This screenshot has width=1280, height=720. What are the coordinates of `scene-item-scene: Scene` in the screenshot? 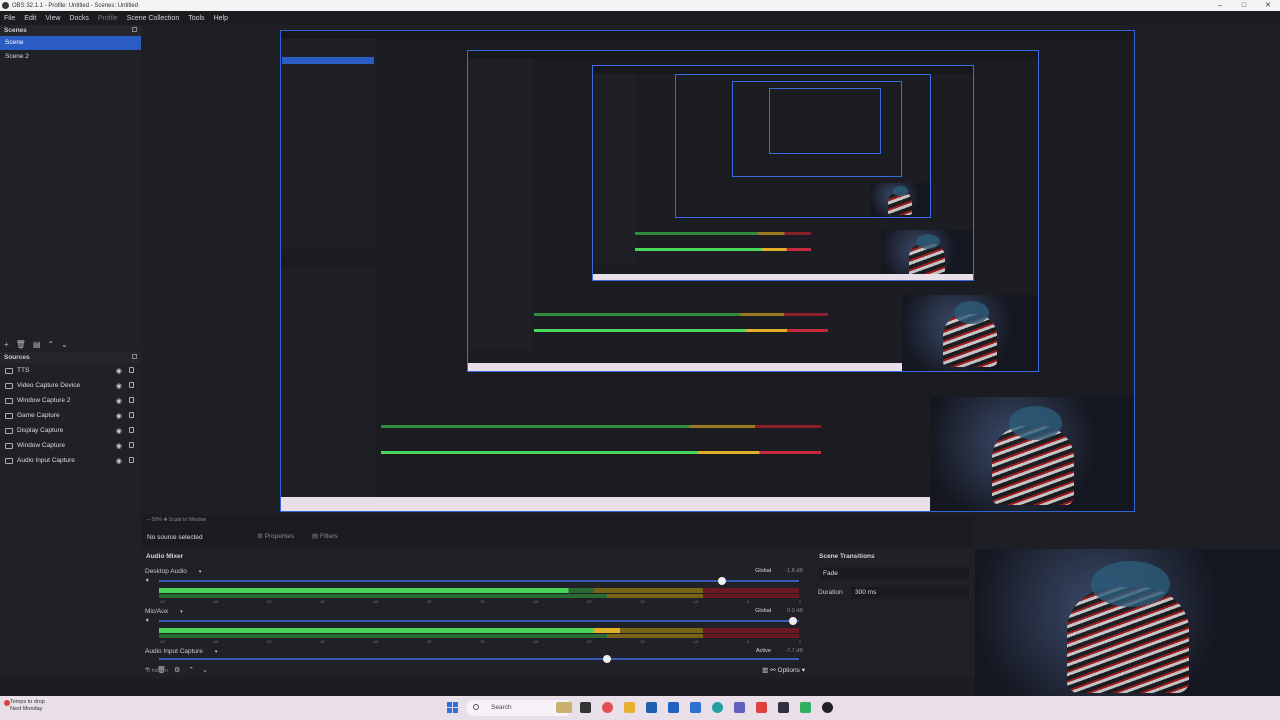 It's located at (70, 43).